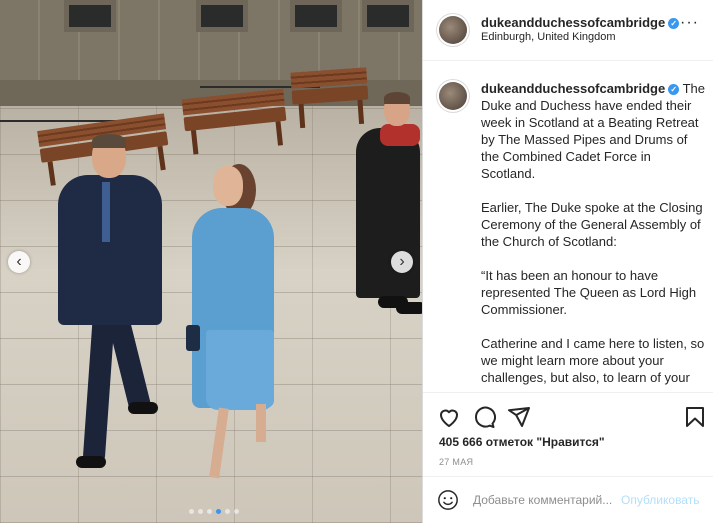 The image size is (713, 524). I want to click on man-hair, so click(109, 141).